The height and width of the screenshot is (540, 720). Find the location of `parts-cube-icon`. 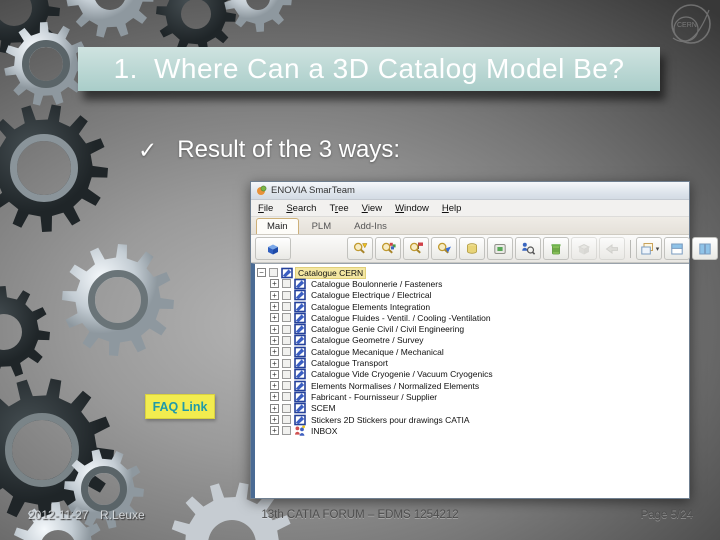

parts-cube-icon is located at coordinates (273, 248).